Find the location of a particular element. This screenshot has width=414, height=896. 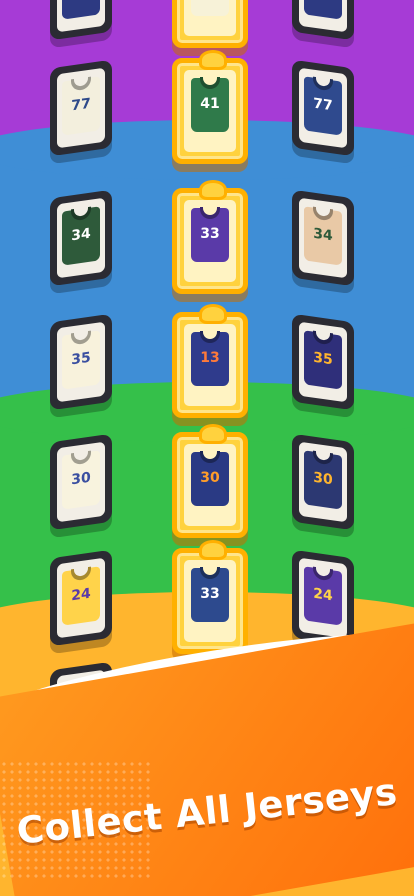

jersey-frame-center: 30 is located at coordinates (210, 481).